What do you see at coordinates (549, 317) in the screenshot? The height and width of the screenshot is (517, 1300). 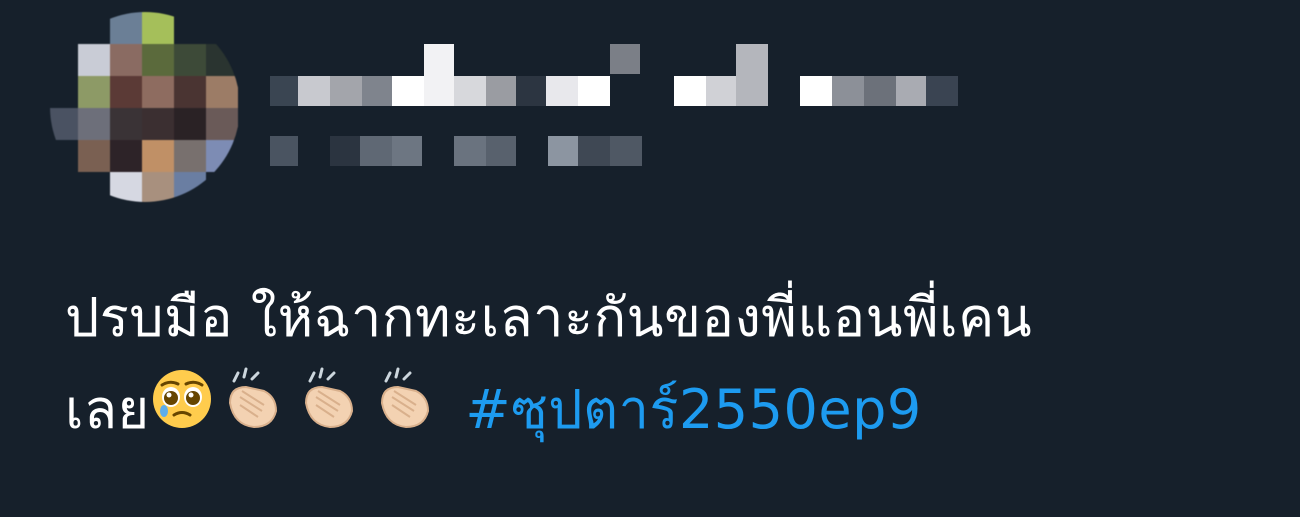 I see `tweet-text-line-1: ปรบมือ ให้ฉากทะเลาะกันของพี่แอนพี่เคน` at bounding box center [549, 317].